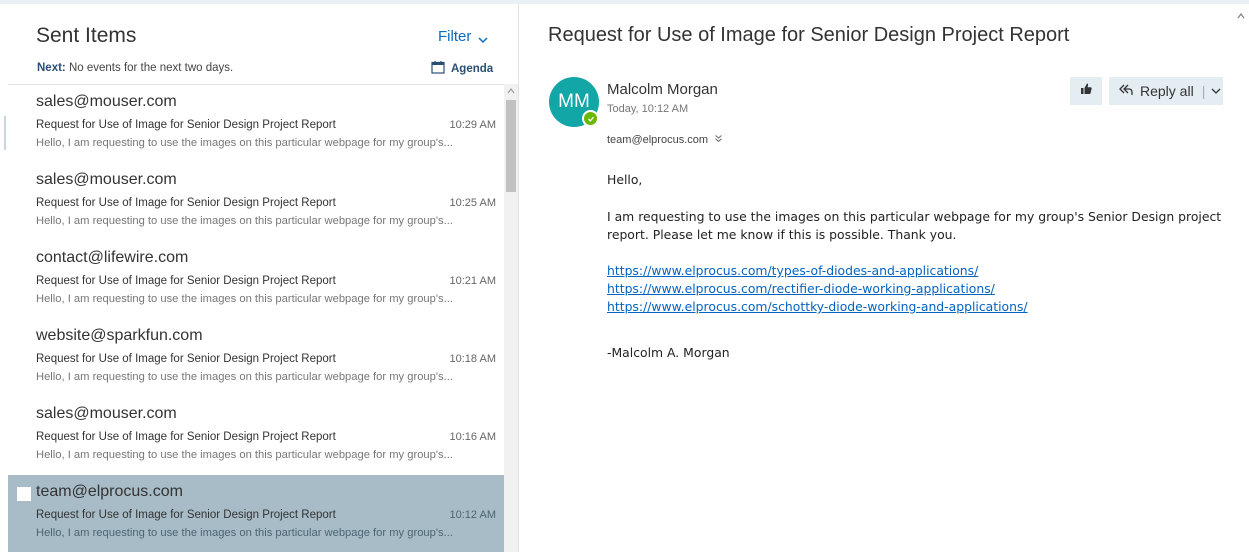 The width and height of the screenshot is (1249, 553). What do you see at coordinates (112, 257) in the screenshot?
I see `message-sender: contact@lifewire.com` at bounding box center [112, 257].